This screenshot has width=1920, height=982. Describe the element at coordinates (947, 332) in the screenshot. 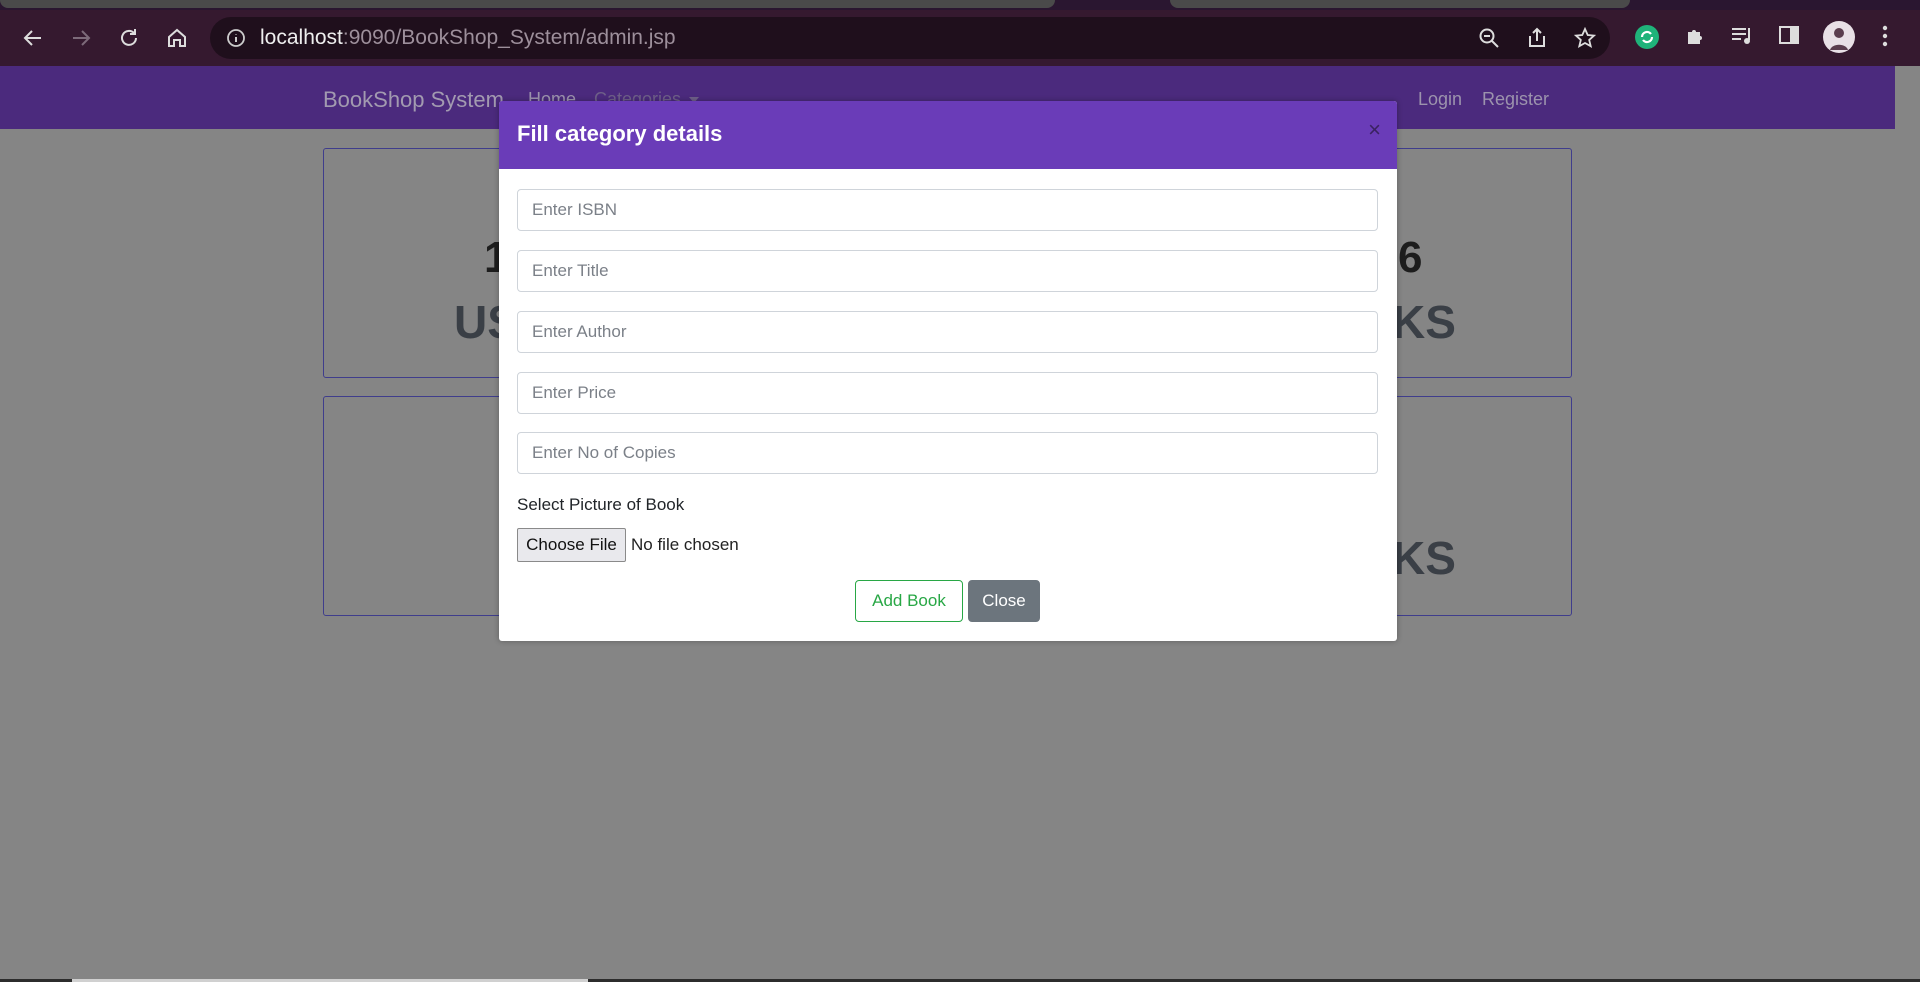

I see `author-input` at that location.